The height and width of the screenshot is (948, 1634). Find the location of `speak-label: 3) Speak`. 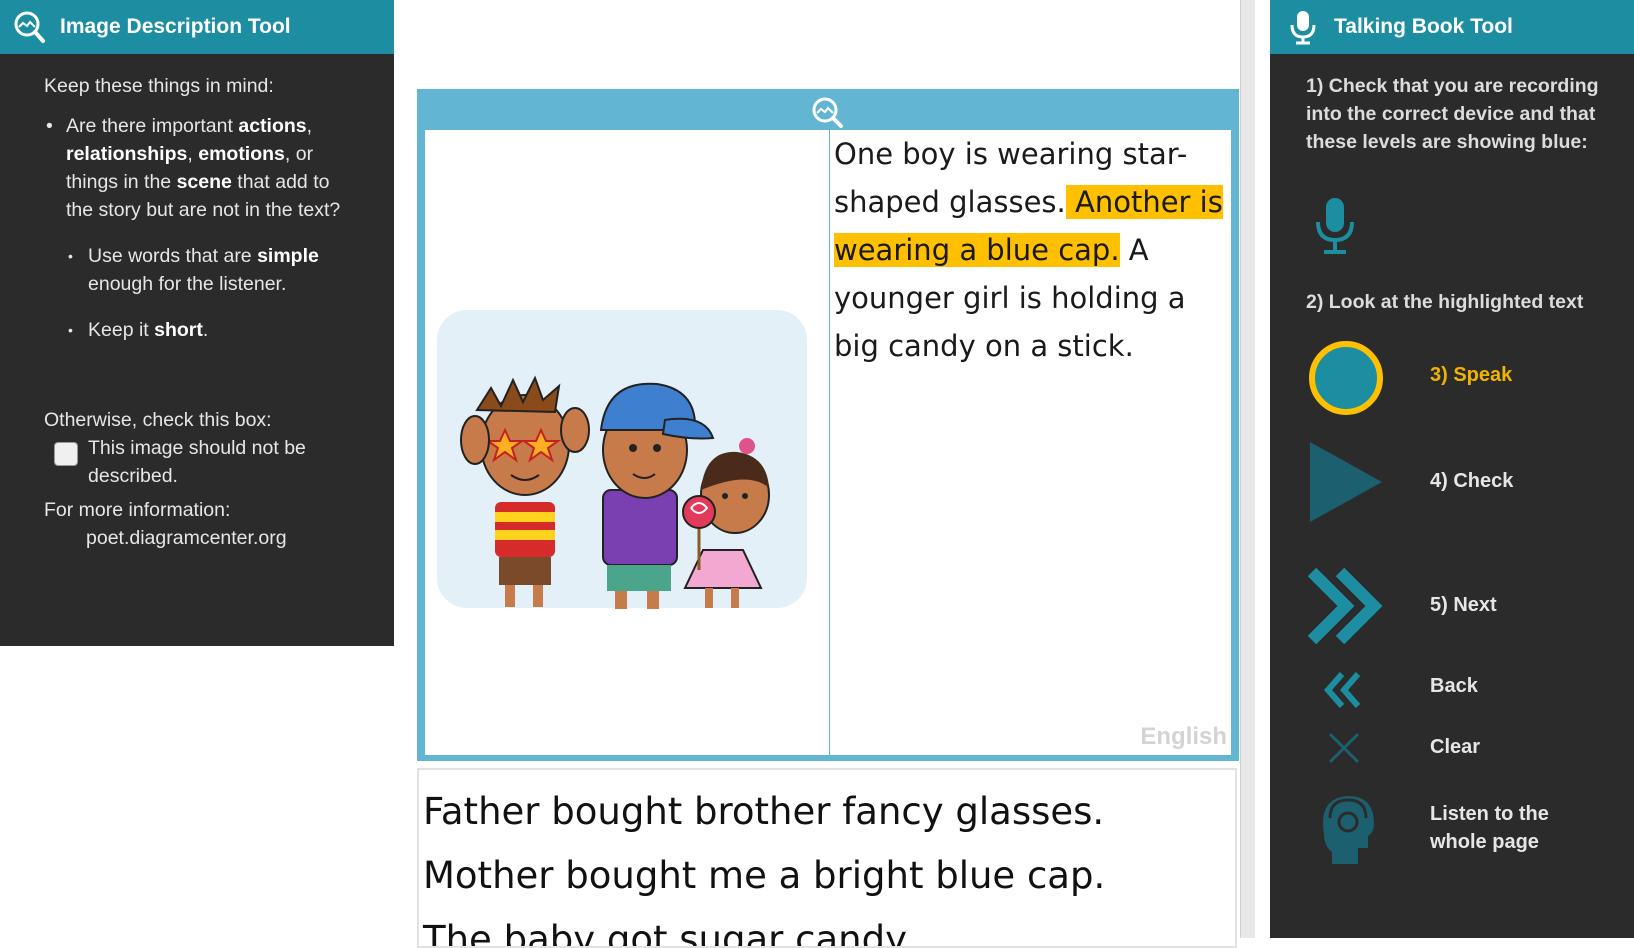

speak-label: 3) Speak is located at coordinates (1471, 375).